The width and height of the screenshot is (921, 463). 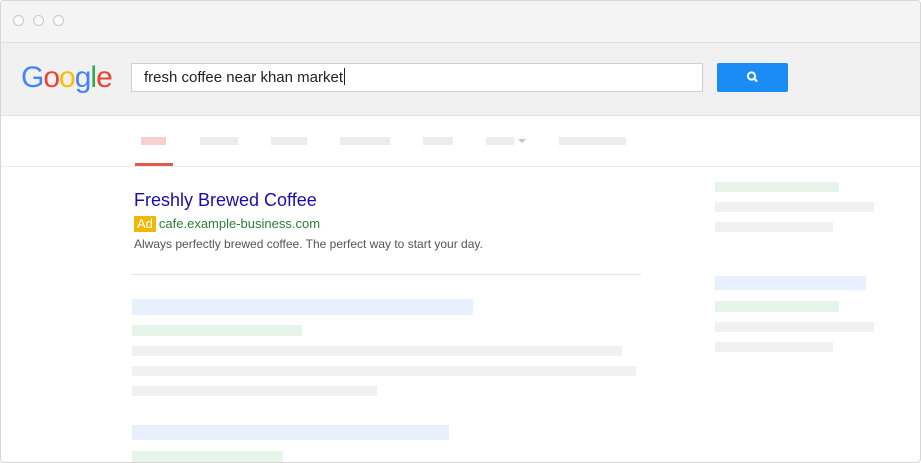 I want to click on ad-url-line: Ad cafe.example-business.com, so click(x=227, y=224).